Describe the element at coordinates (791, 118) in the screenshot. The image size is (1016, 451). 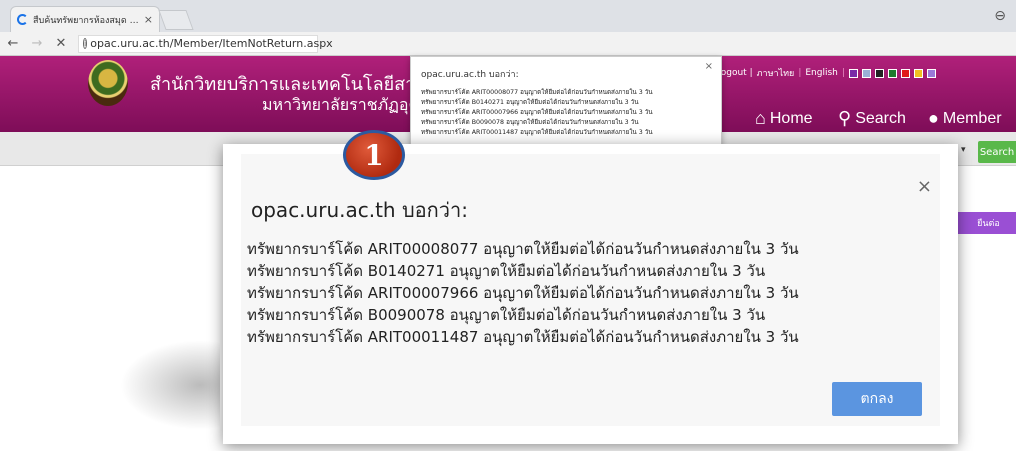
I see `menu-home-label: Home` at that location.